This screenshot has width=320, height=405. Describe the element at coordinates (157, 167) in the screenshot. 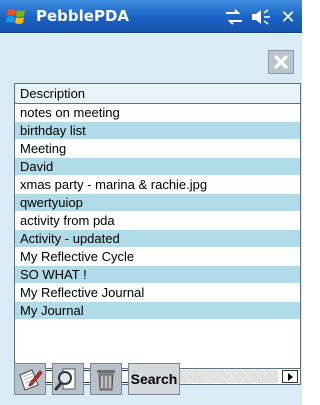

I see `list-item: David` at that location.